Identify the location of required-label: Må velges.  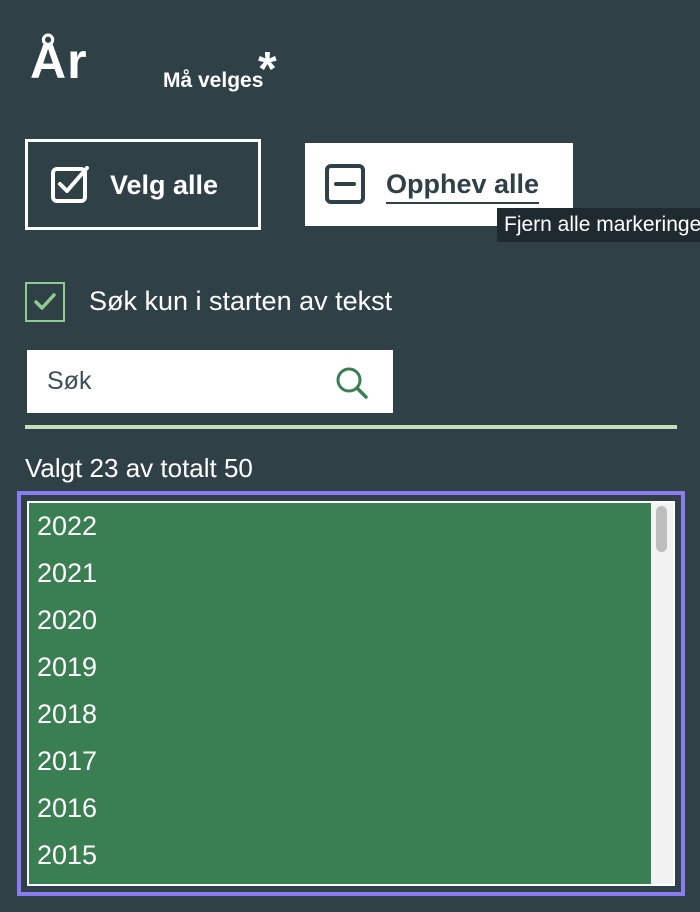
(213, 80).